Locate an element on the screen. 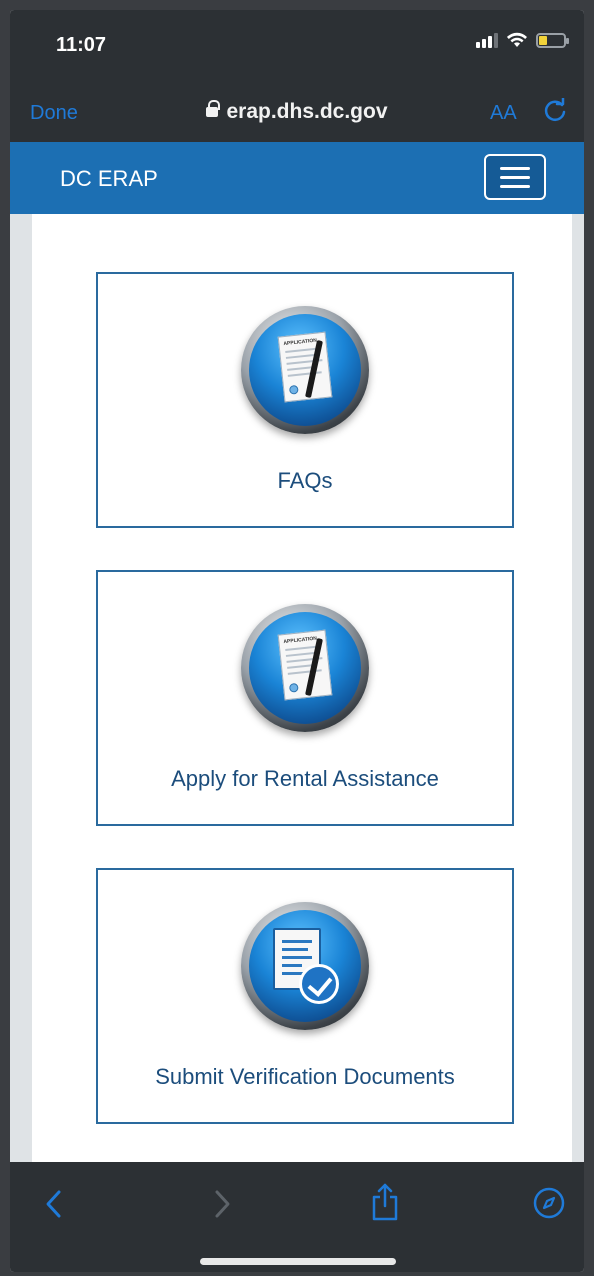  document-check-icon is located at coordinates (305, 966).